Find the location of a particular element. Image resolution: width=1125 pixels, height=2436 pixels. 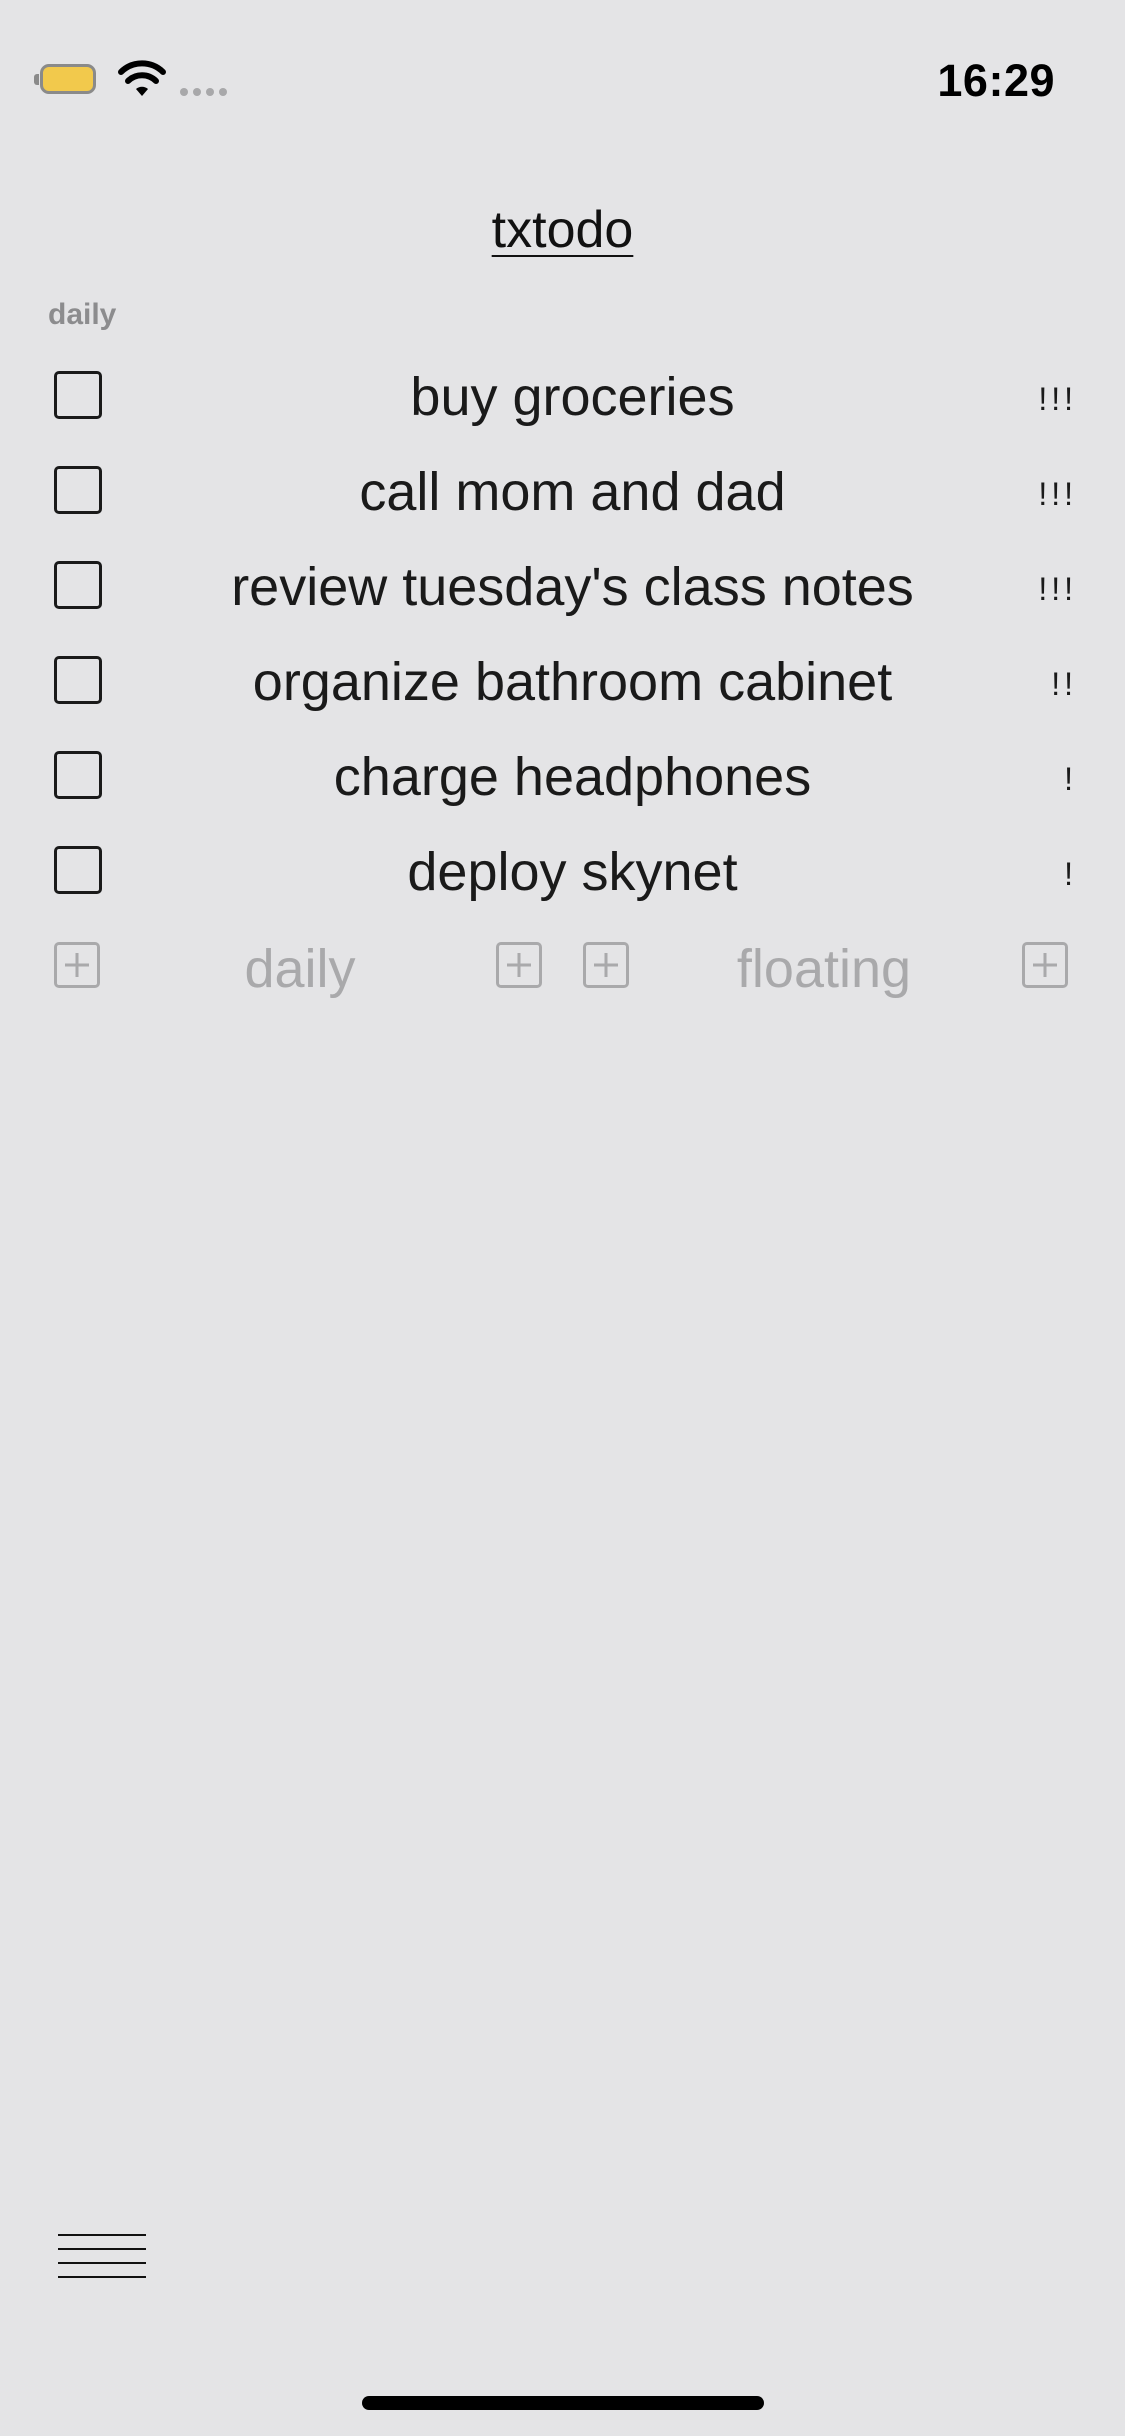

add-floating-plus-icon is located at coordinates (606, 965).